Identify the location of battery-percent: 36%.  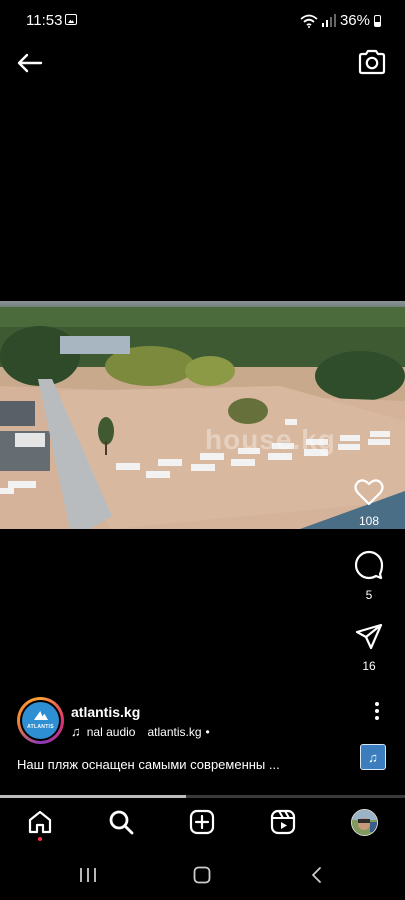
(354, 20).